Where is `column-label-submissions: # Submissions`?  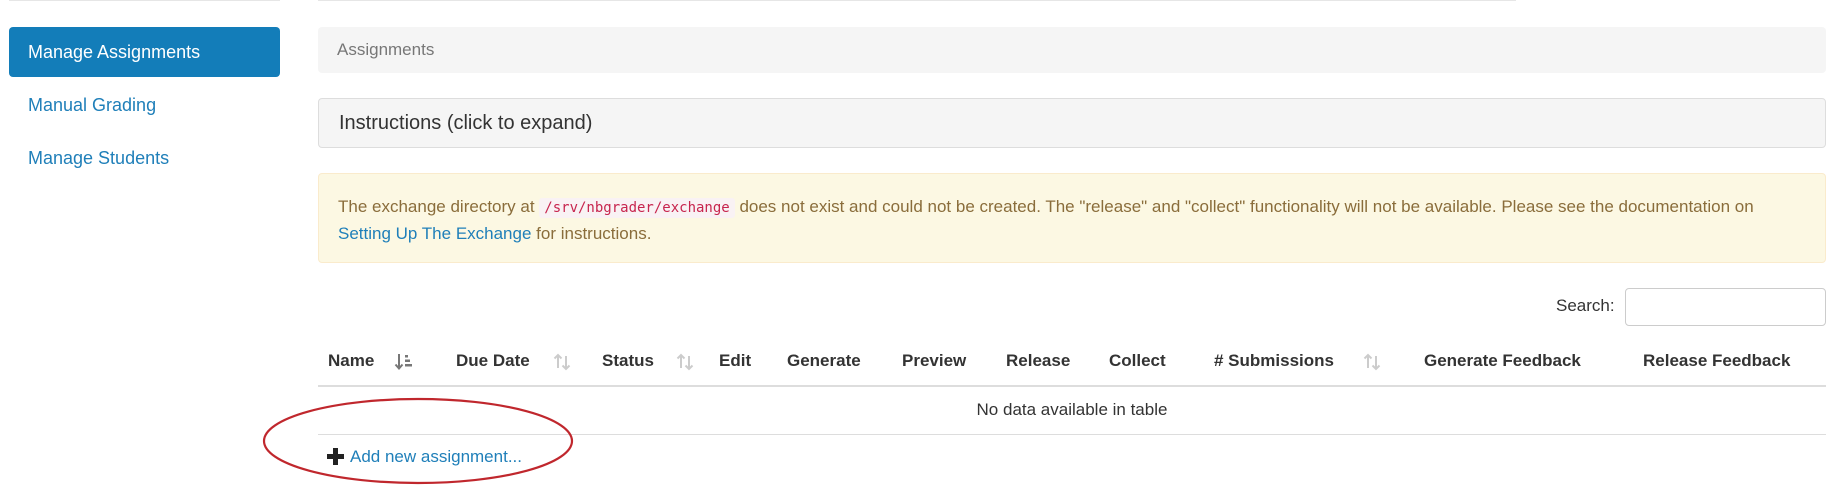
column-label-submissions: # Submissions is located at coordinates (1274, 360).